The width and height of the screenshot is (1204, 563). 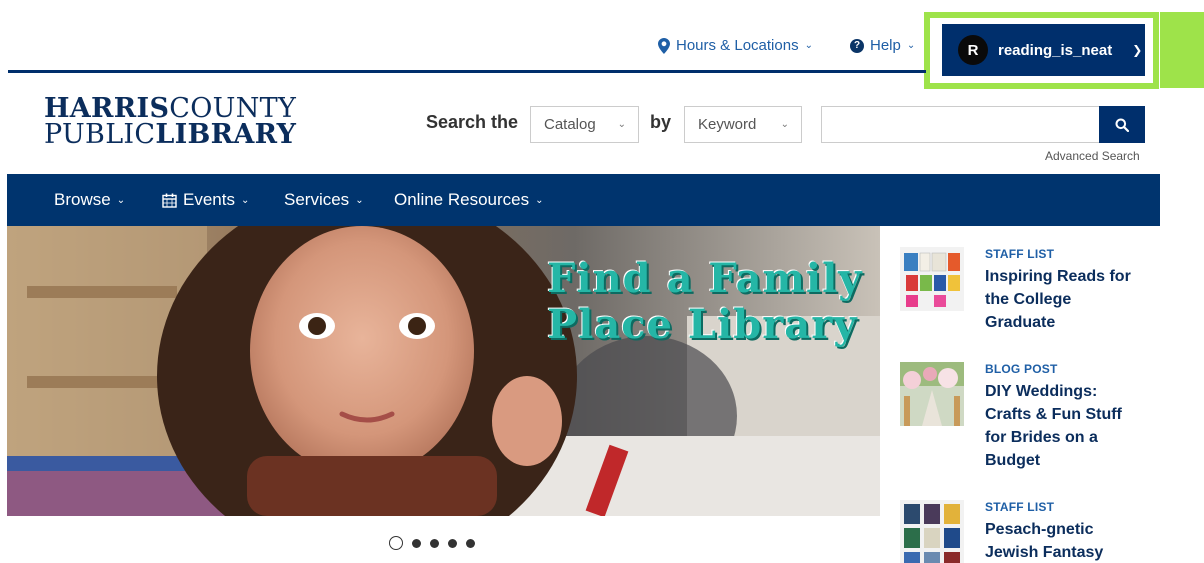 I want to click on search-icon, so click(x=1122, y=125).